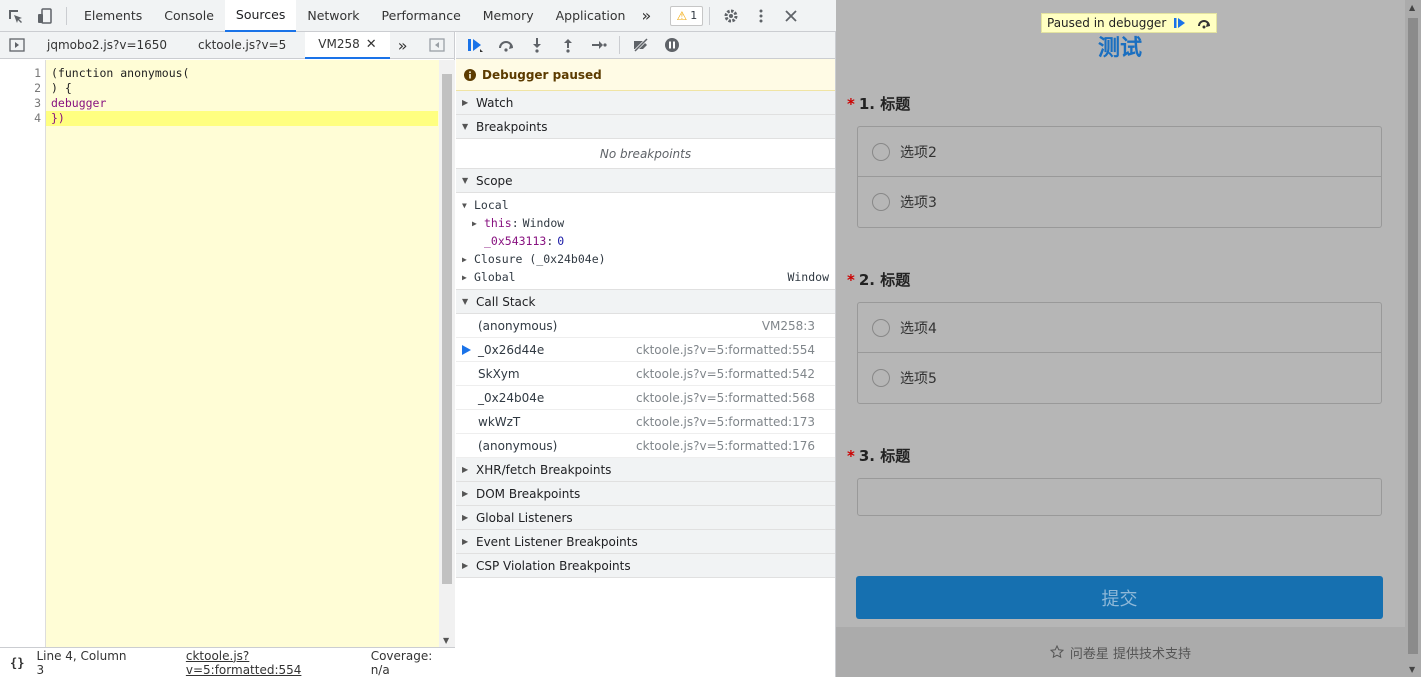 The image size is (1421, 677). Describe the element at coordinates (113, 16) in the screenshot. I see `tab-elements: Elements` at that location.